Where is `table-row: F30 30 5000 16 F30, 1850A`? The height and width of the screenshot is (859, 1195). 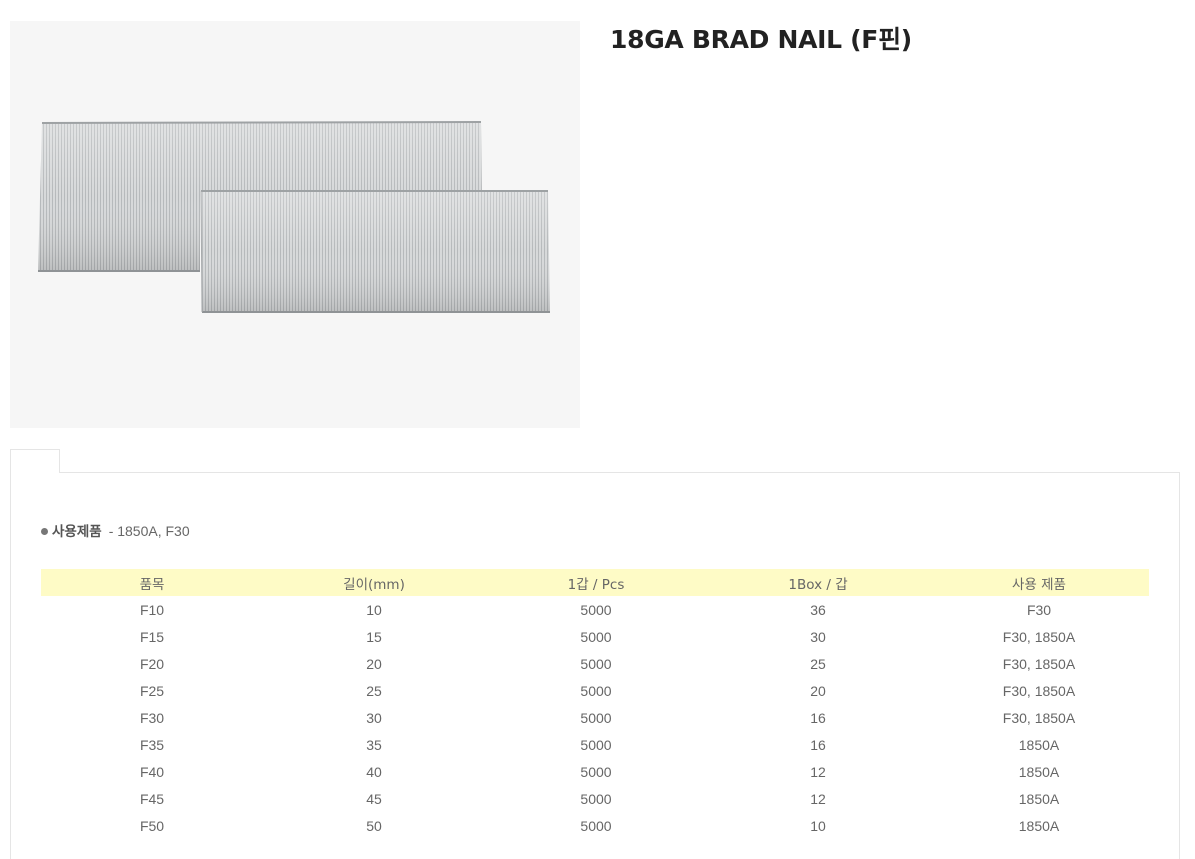
table-row: F30 30 5000 16 F30, 1850A is located at coordinates (595, 717).